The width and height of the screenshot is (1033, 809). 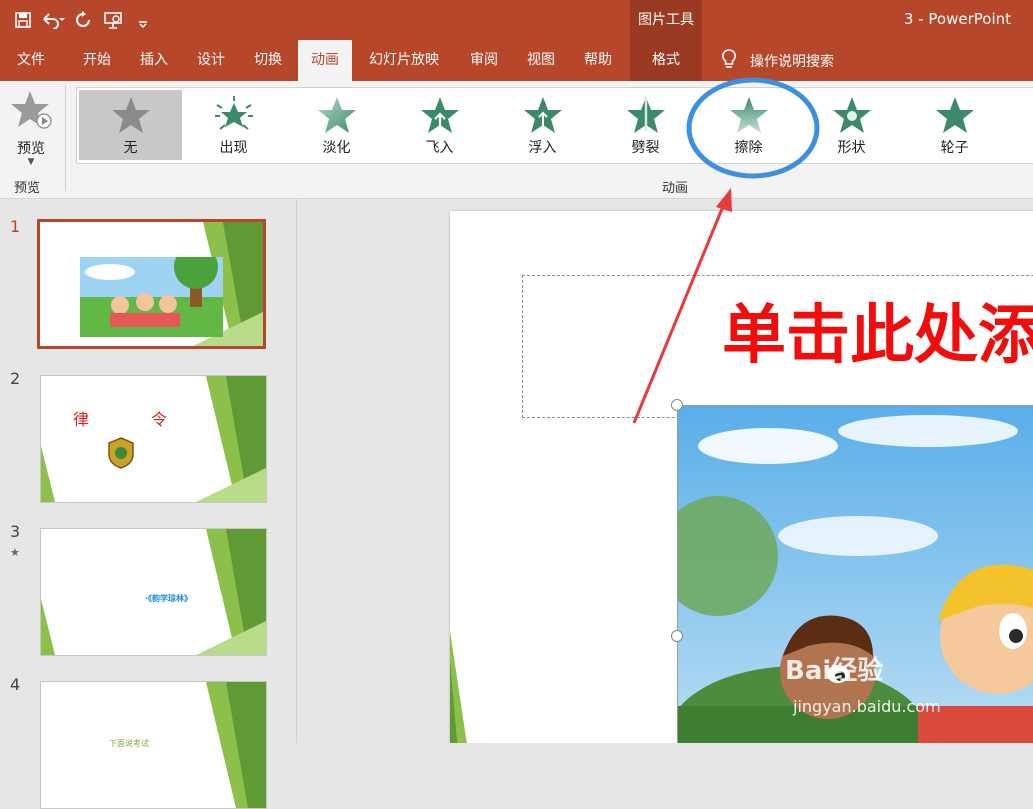 I want to click on tab-help: 帮助, so click(x=598, y=60).